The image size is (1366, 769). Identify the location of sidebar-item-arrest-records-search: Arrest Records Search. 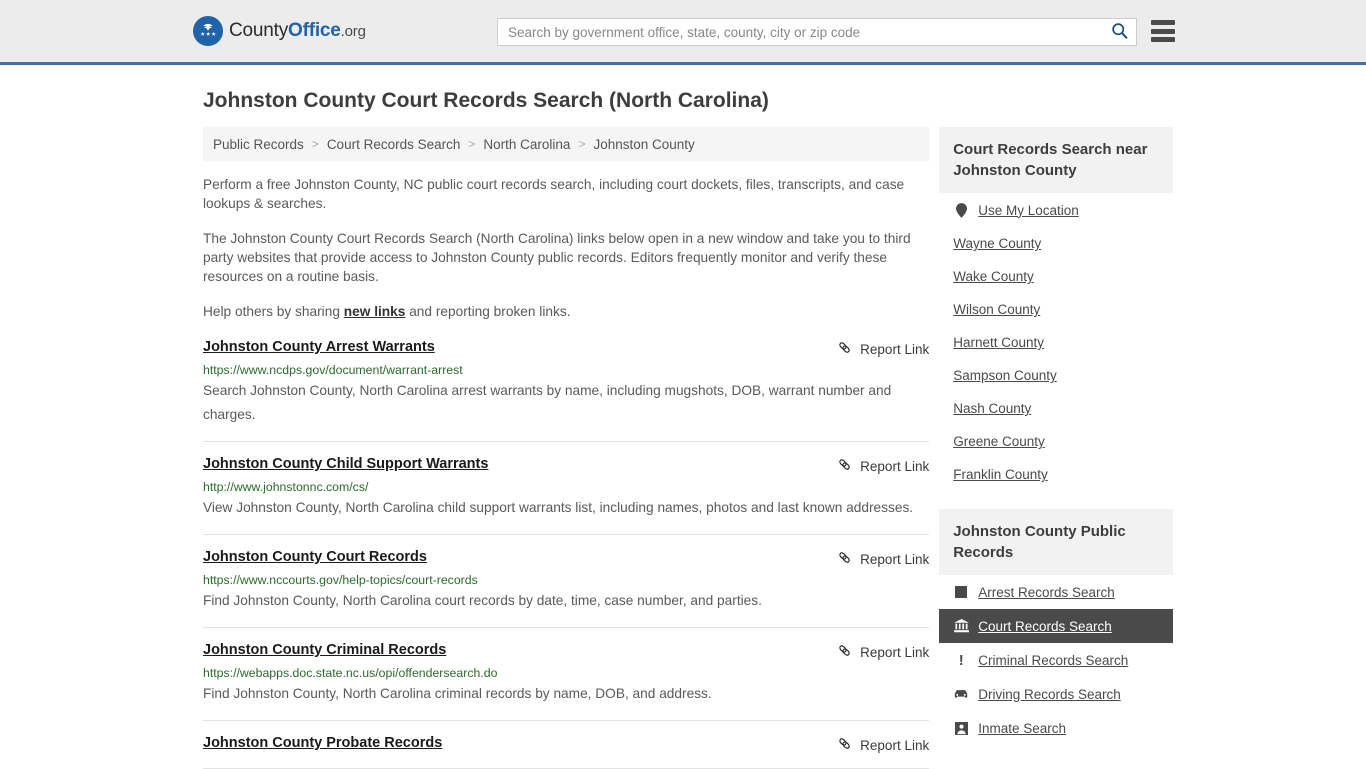
(1056, 592).